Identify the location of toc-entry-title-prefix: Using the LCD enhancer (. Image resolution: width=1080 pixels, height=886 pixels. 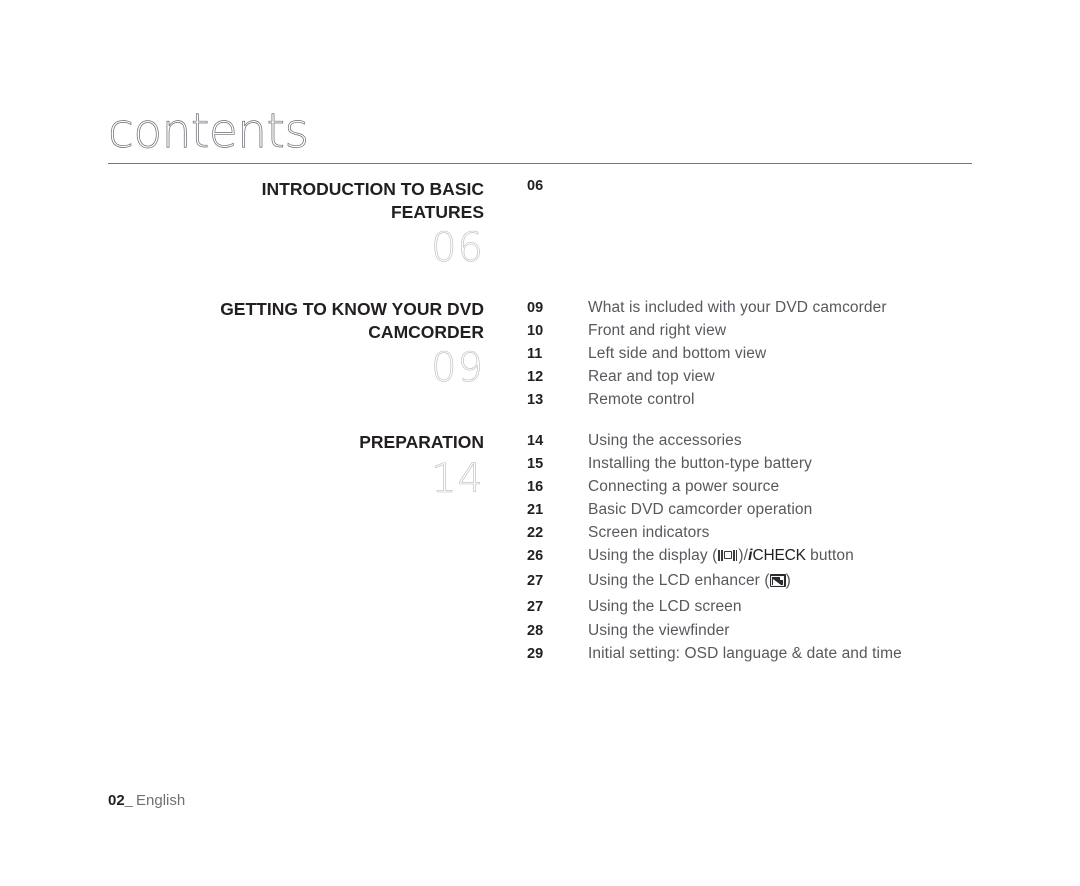
(679, 580).